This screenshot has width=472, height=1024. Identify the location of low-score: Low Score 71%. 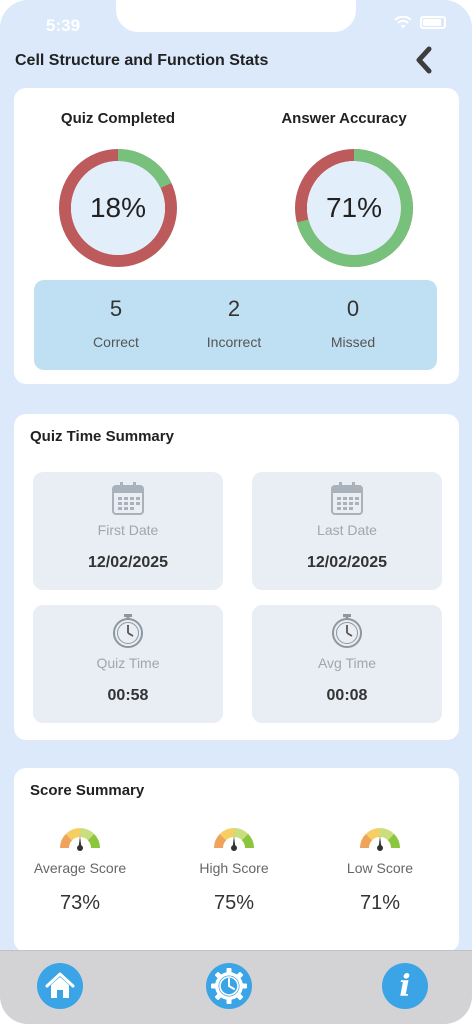
(380, 866).